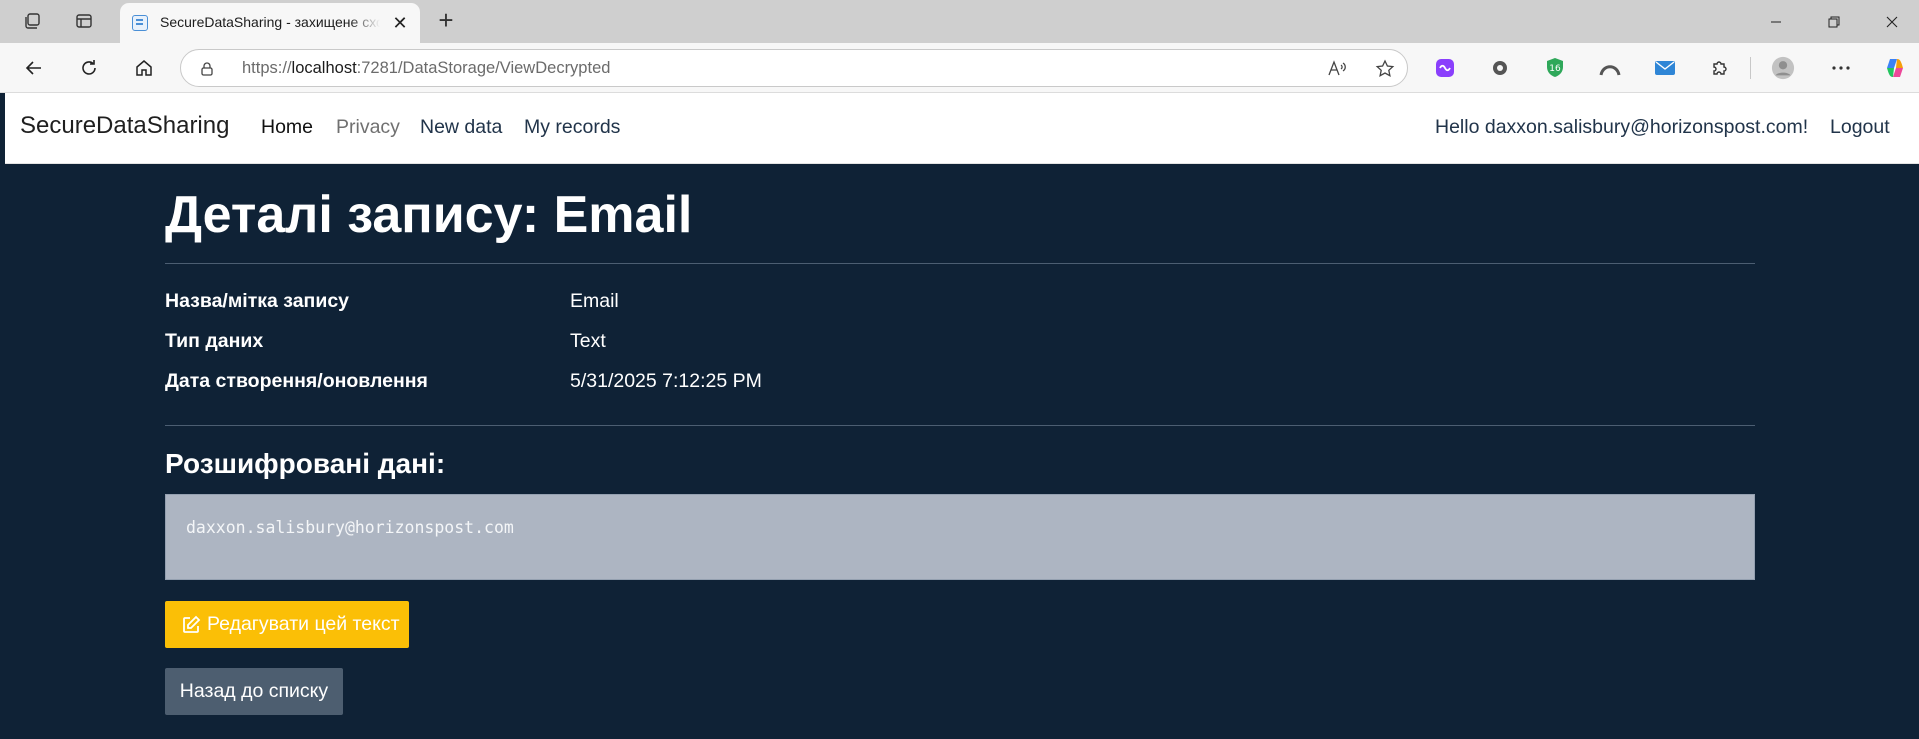  What do you see at coordinates (1776, 21) in the screenshot?
I see `minimize-button` at bounding box center [1776, 21].